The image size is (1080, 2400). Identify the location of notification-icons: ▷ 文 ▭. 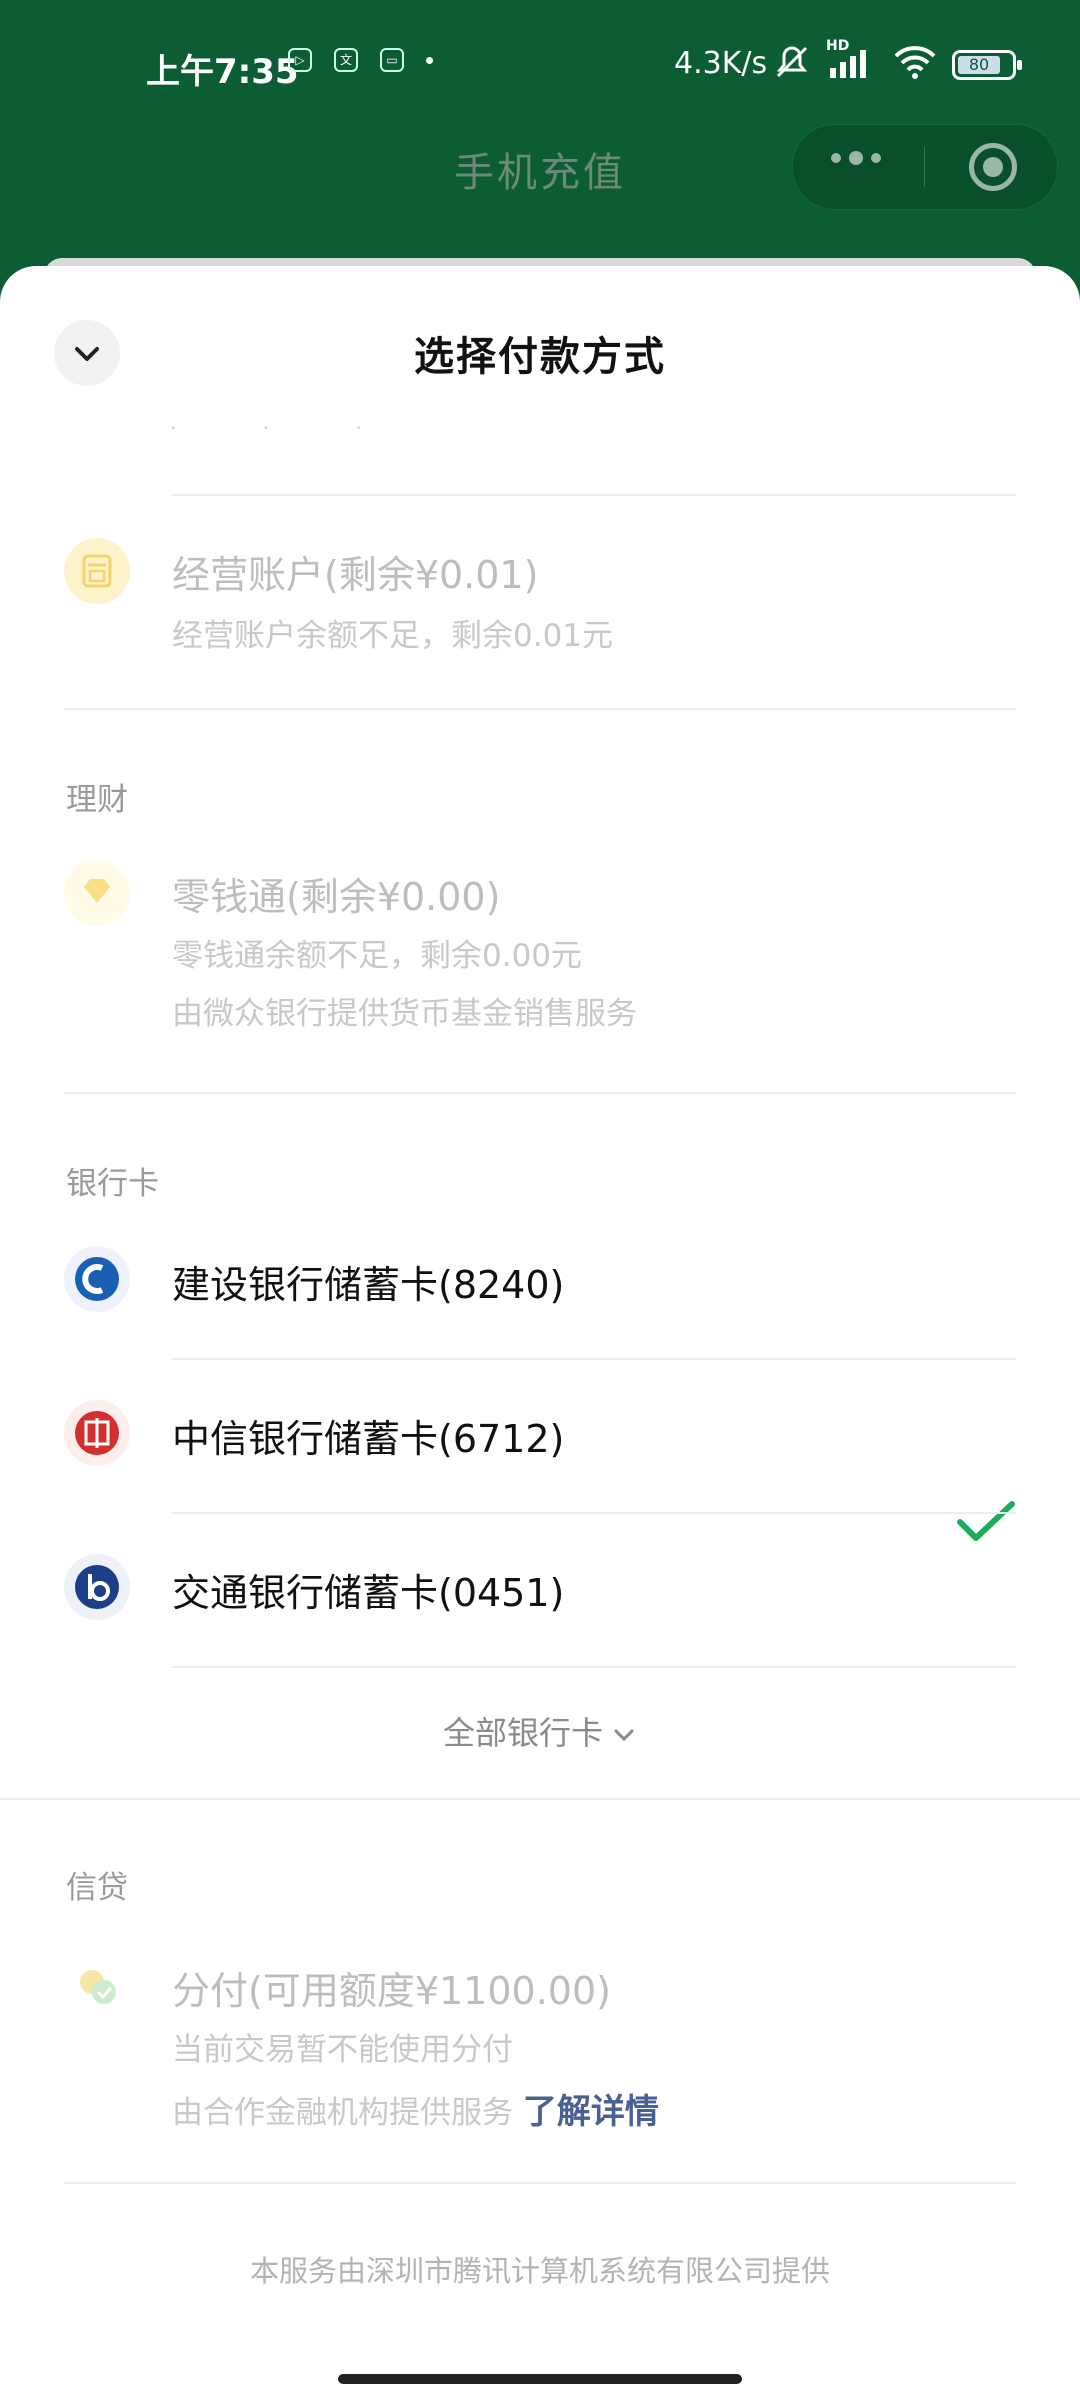
(360, 60).